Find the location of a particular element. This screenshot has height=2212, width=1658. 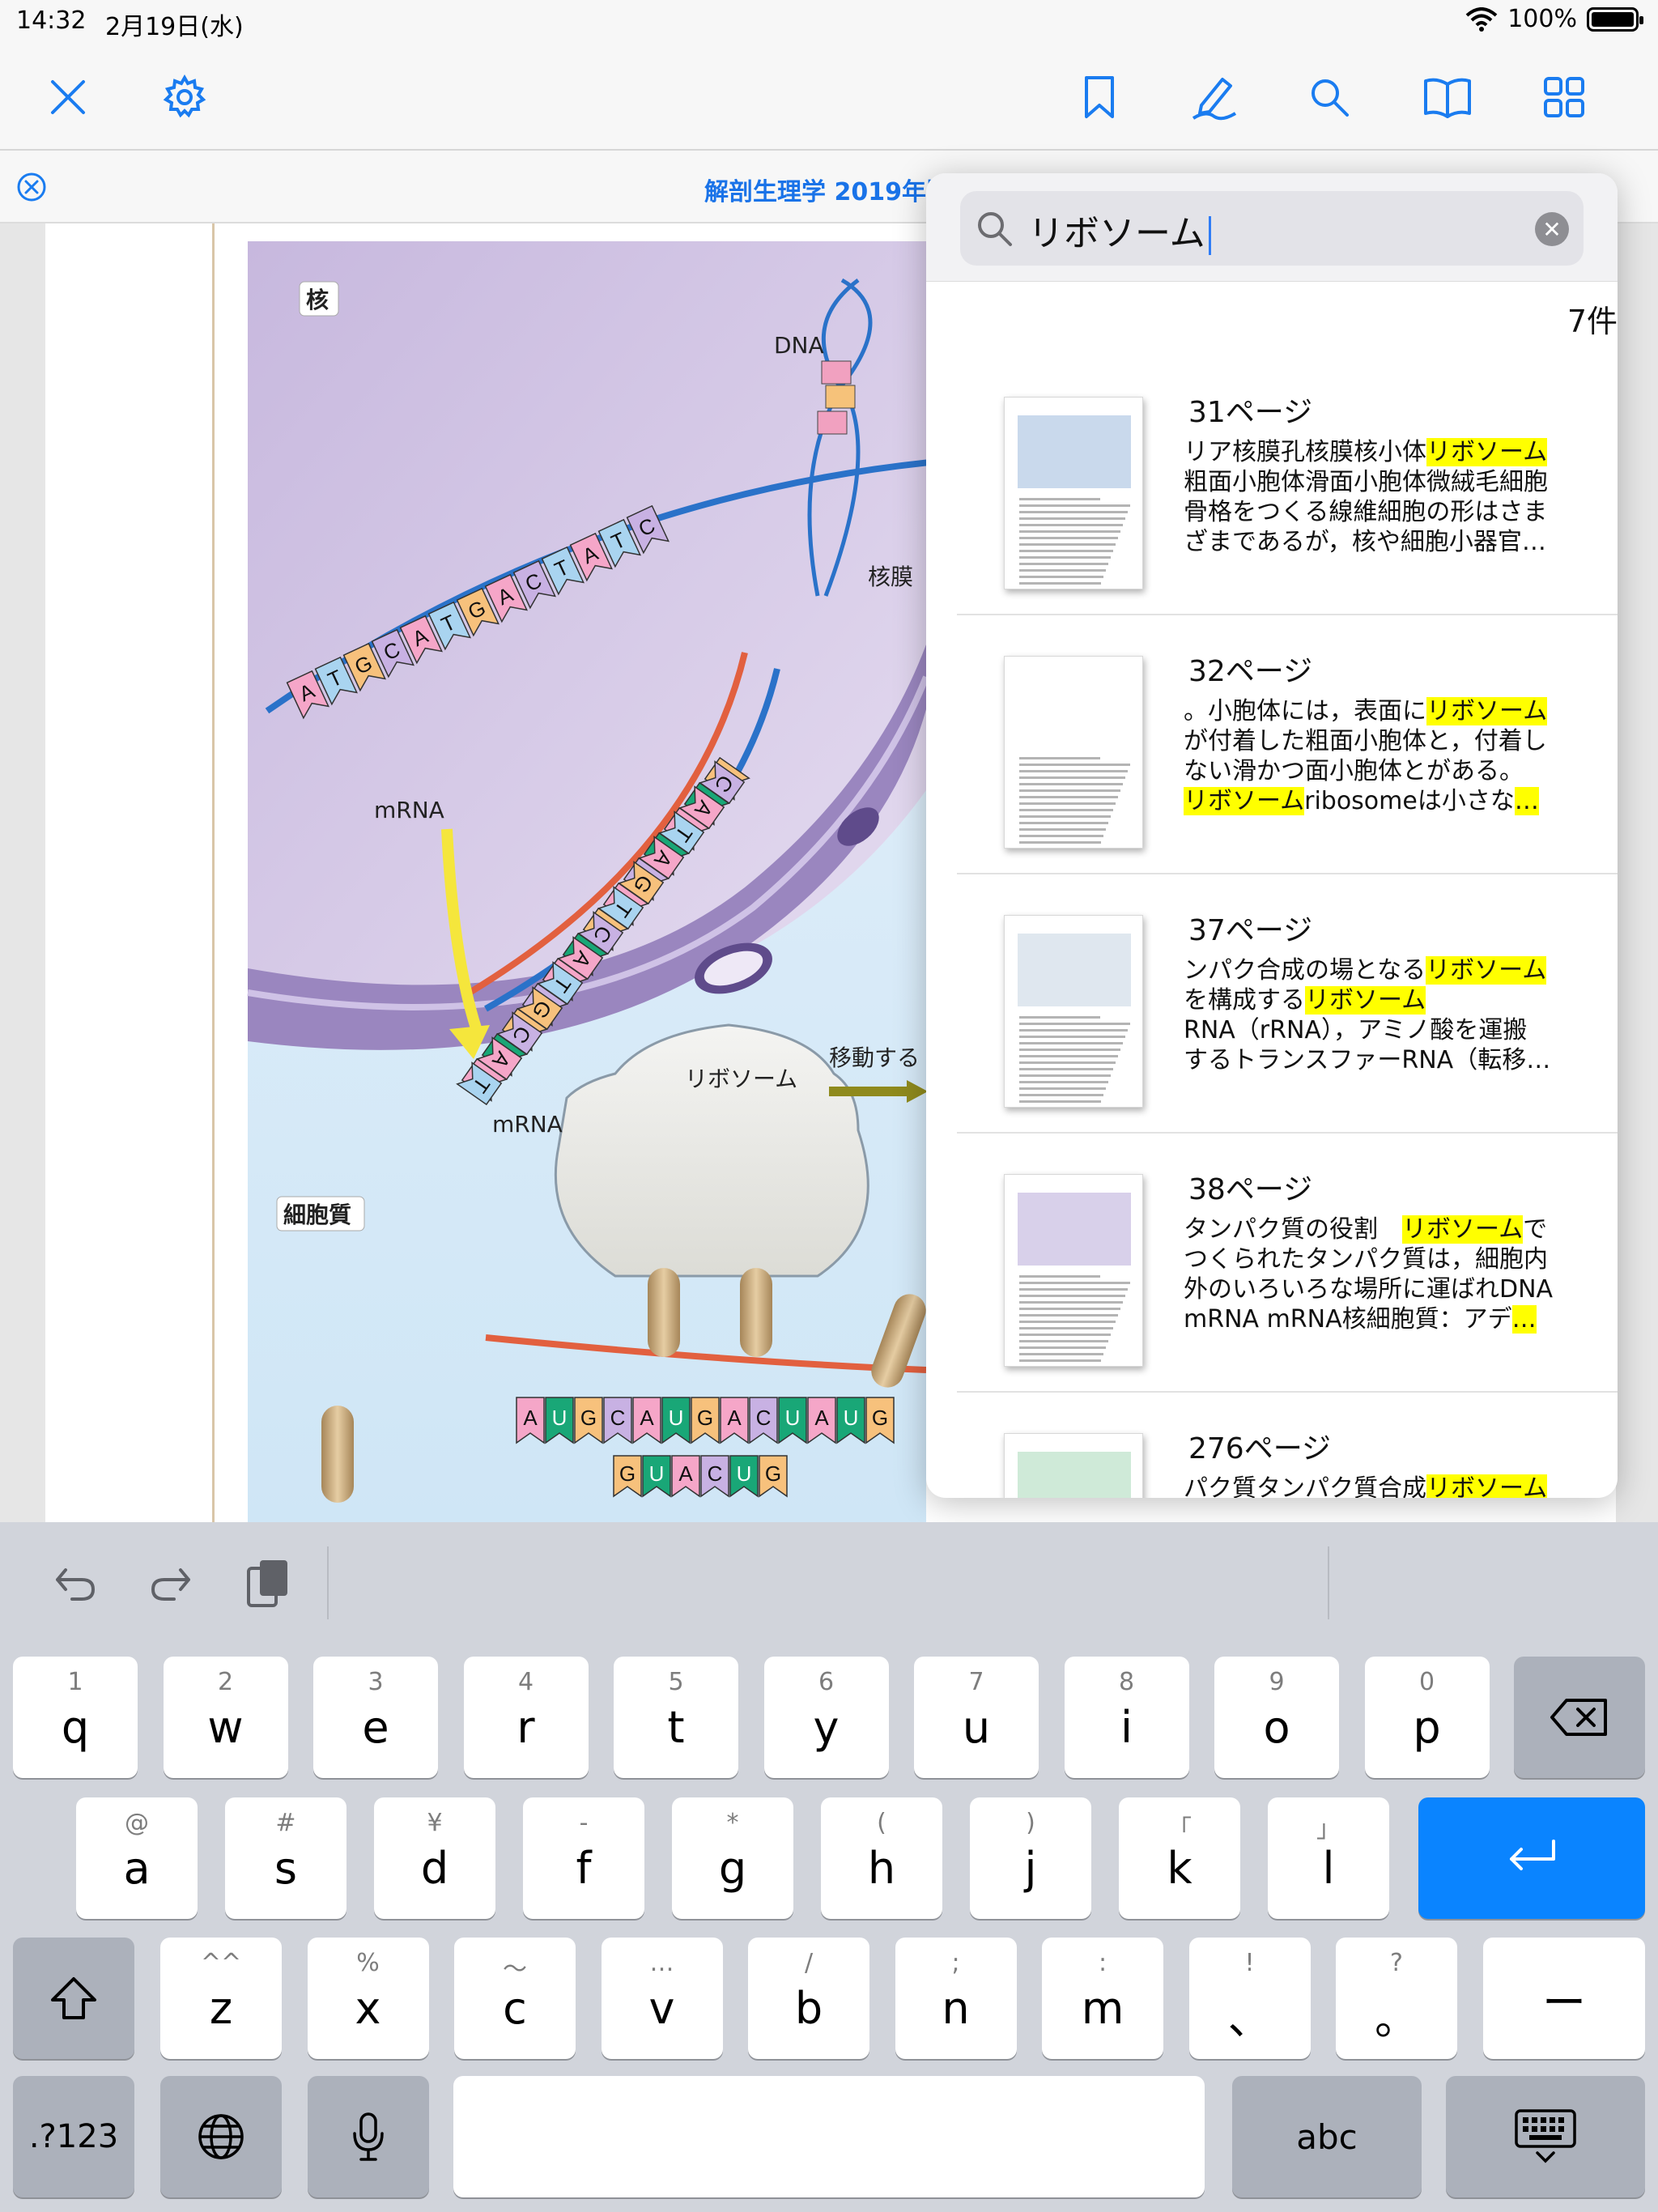

globe-key is located at coordinates (221, 2136).